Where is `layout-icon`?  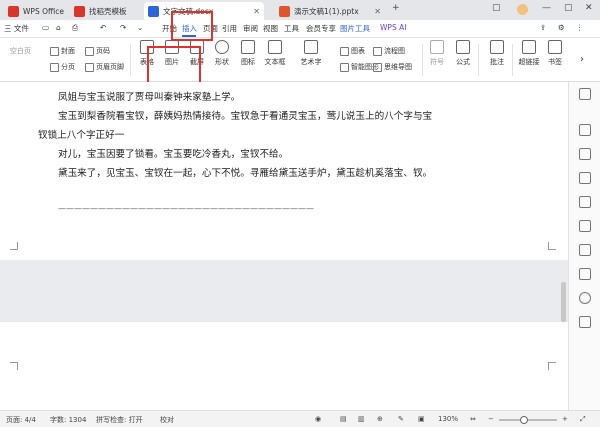 layout-icon is located at coordinates (585, 202).